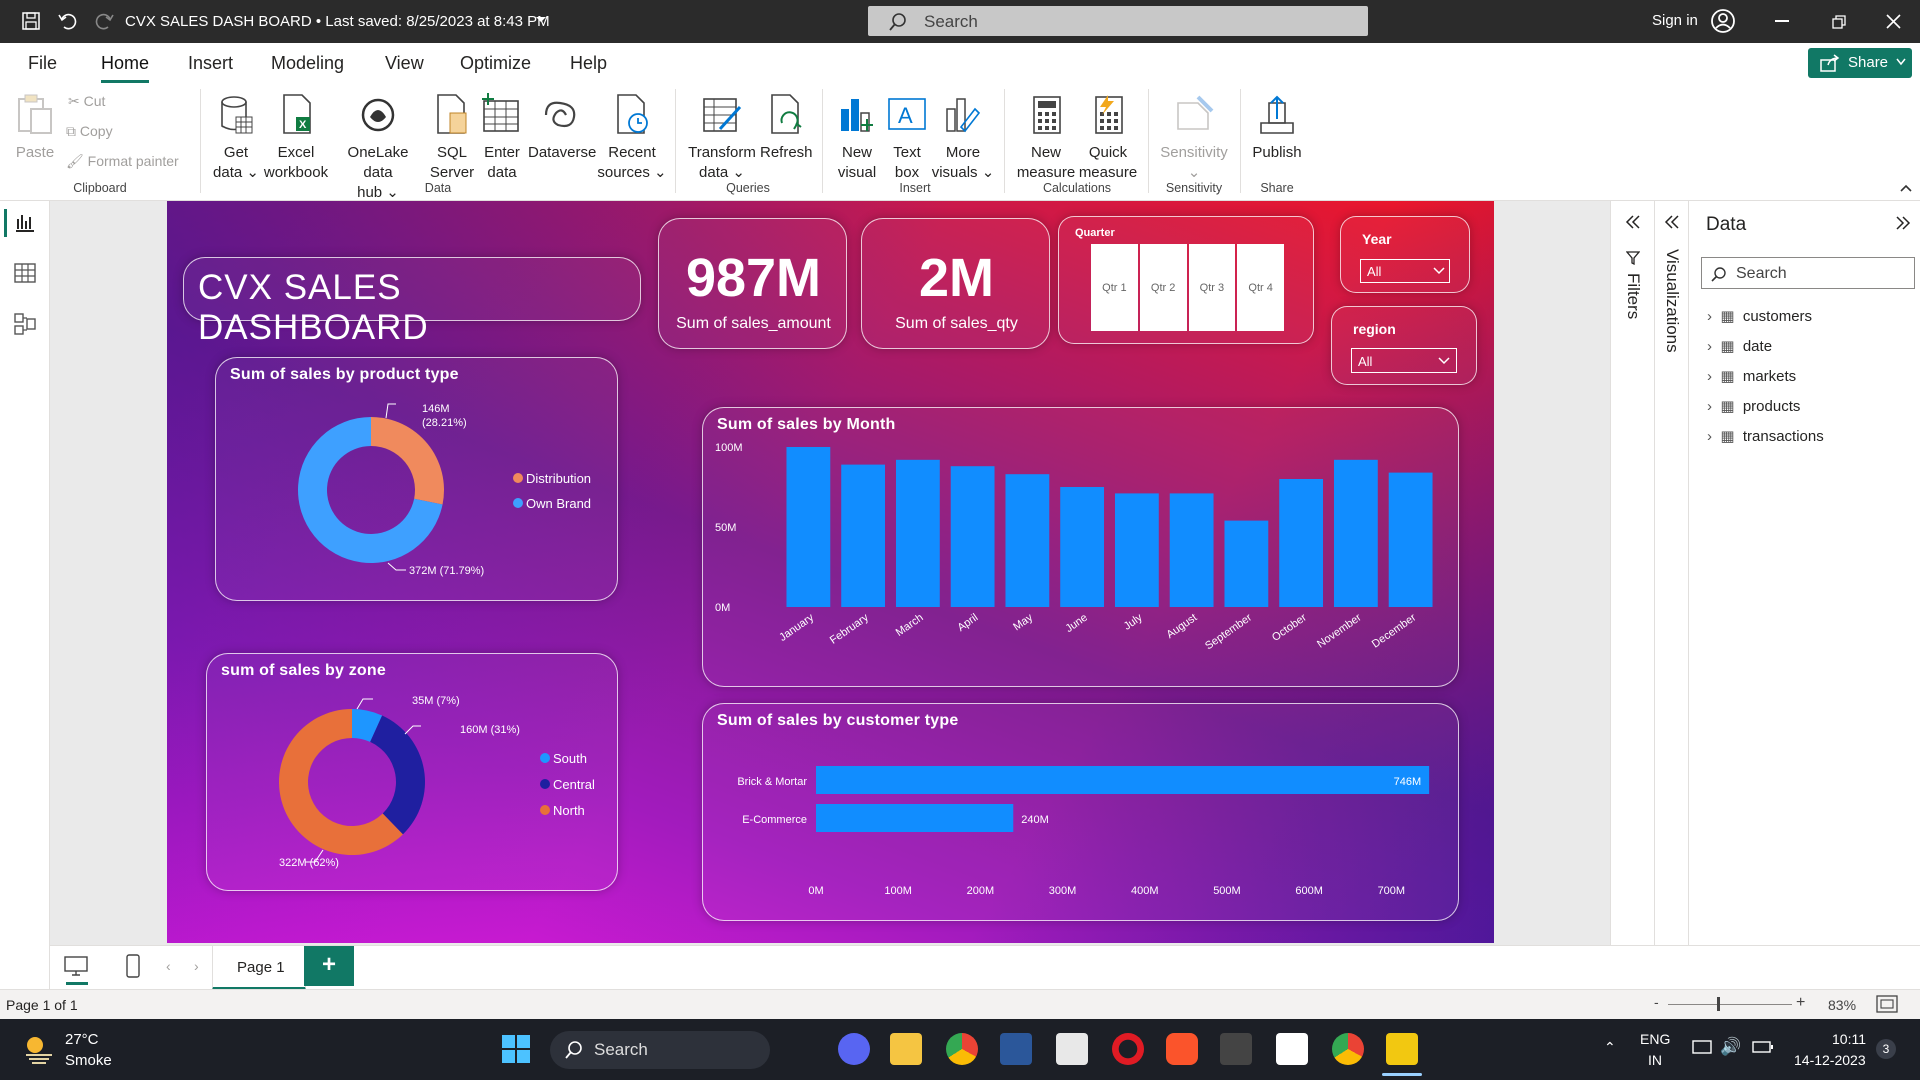  What do you see at coordinates (1759, 318) in the screenshot?
I see `table-item-customers: › ▦ customers` at bounding box center [1759, 318].